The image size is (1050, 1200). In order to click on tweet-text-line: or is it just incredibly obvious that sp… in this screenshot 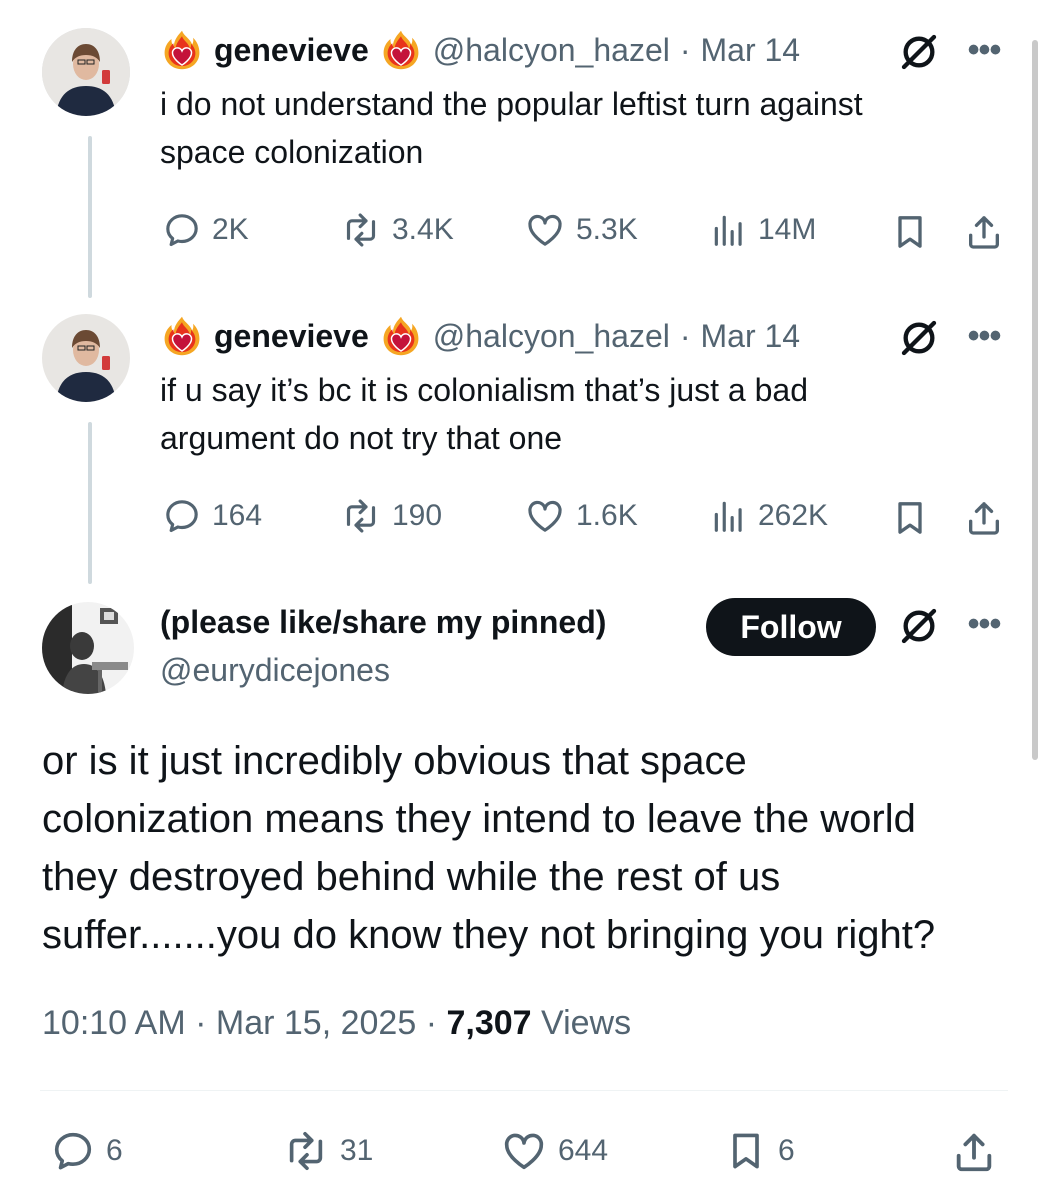, I will do `click(394, 761)`.